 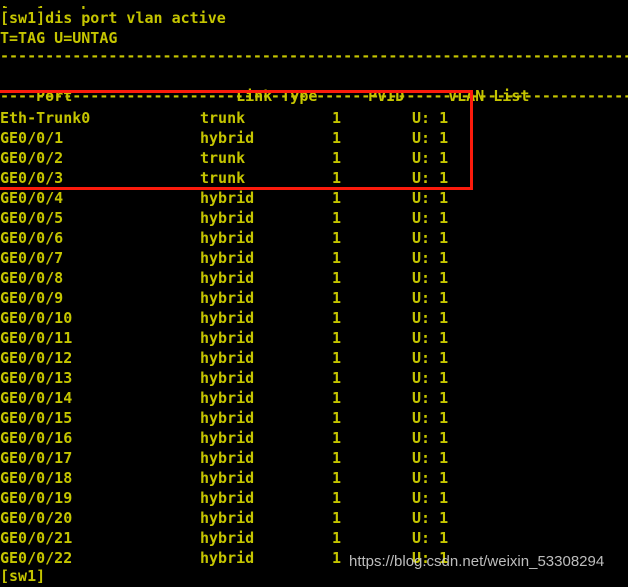 What do you see at coordinates (224, 518) in the screenshot?
I see `table-row: GE0/0/20 hybrid 1 U: 1` at bounding box center [224, 518].